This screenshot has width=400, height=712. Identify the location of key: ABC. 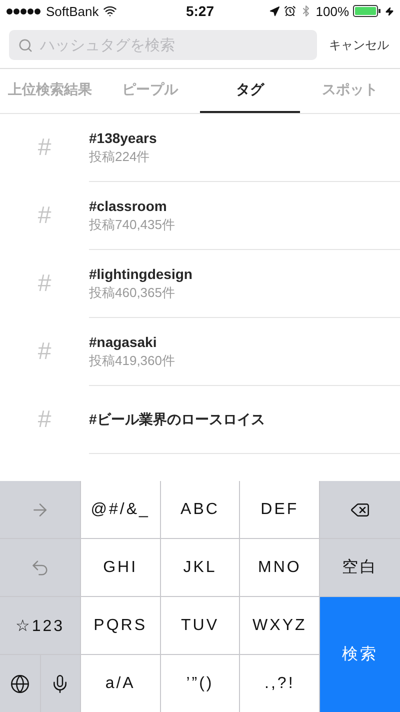
(200, 509).